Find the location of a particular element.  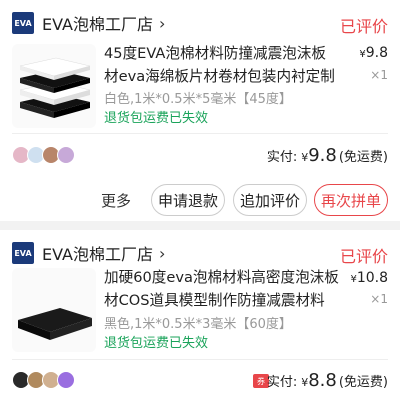

payment-summary: 实付: ¥ 9.8 (免运费) is located at coordinates (327, 155).